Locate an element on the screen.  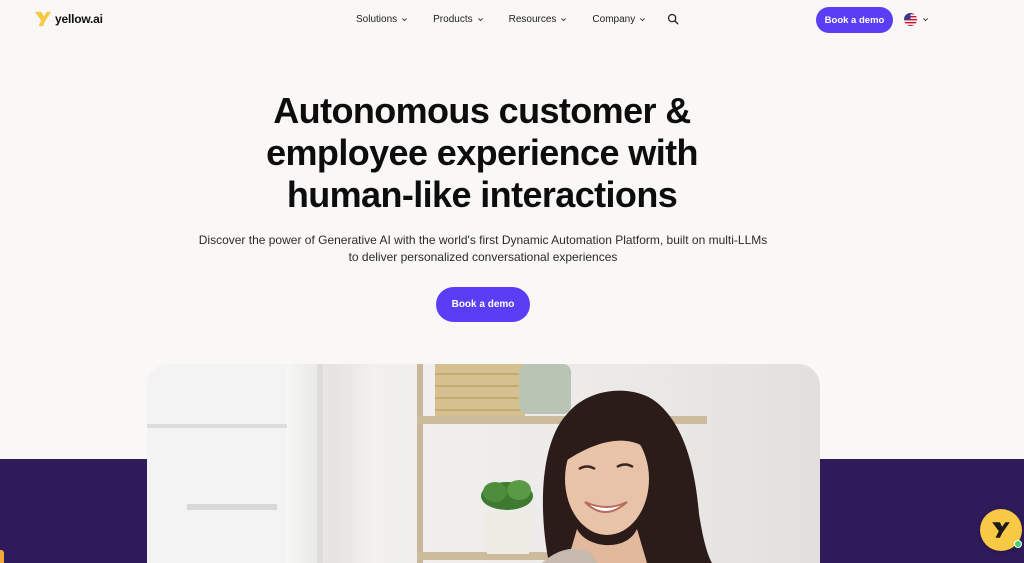
hero-title-line: human-like interactions is located at coordinates (482, 194).